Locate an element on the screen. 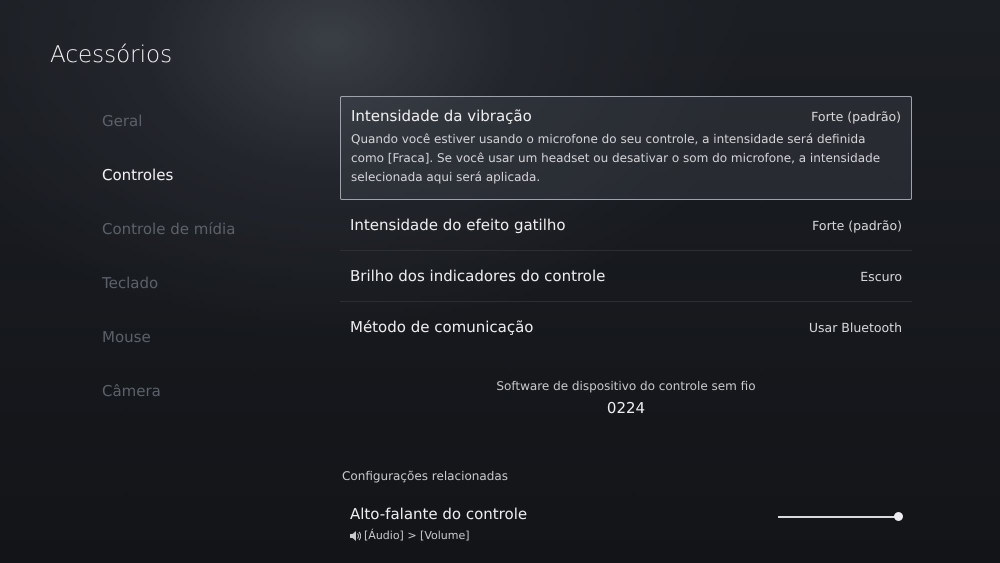  section-heading: Configurações relacionadas is located at coordinates (425, 476).